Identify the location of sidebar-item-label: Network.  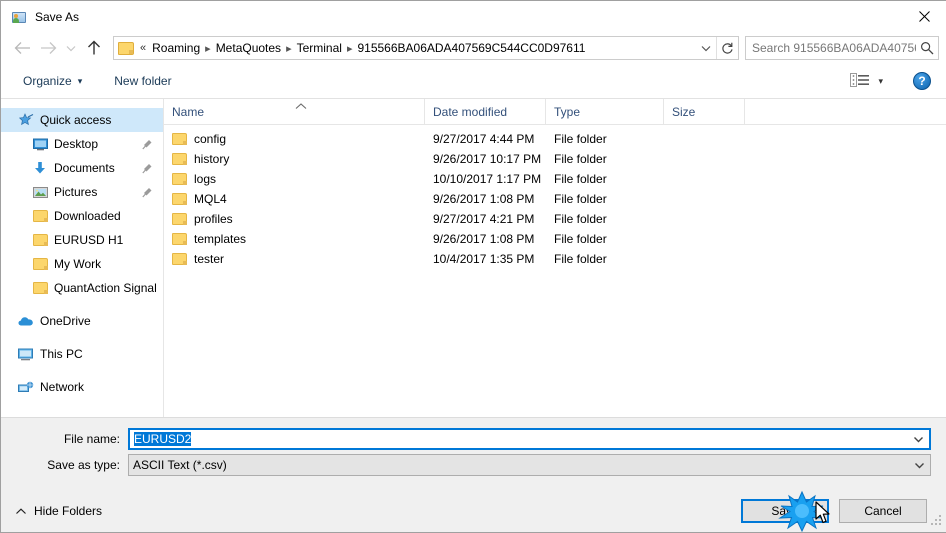
(62, 387).